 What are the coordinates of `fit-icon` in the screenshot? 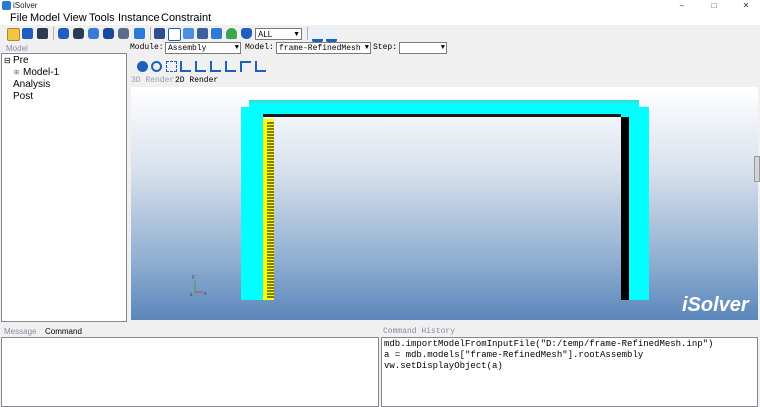 It's located at (171, 66).